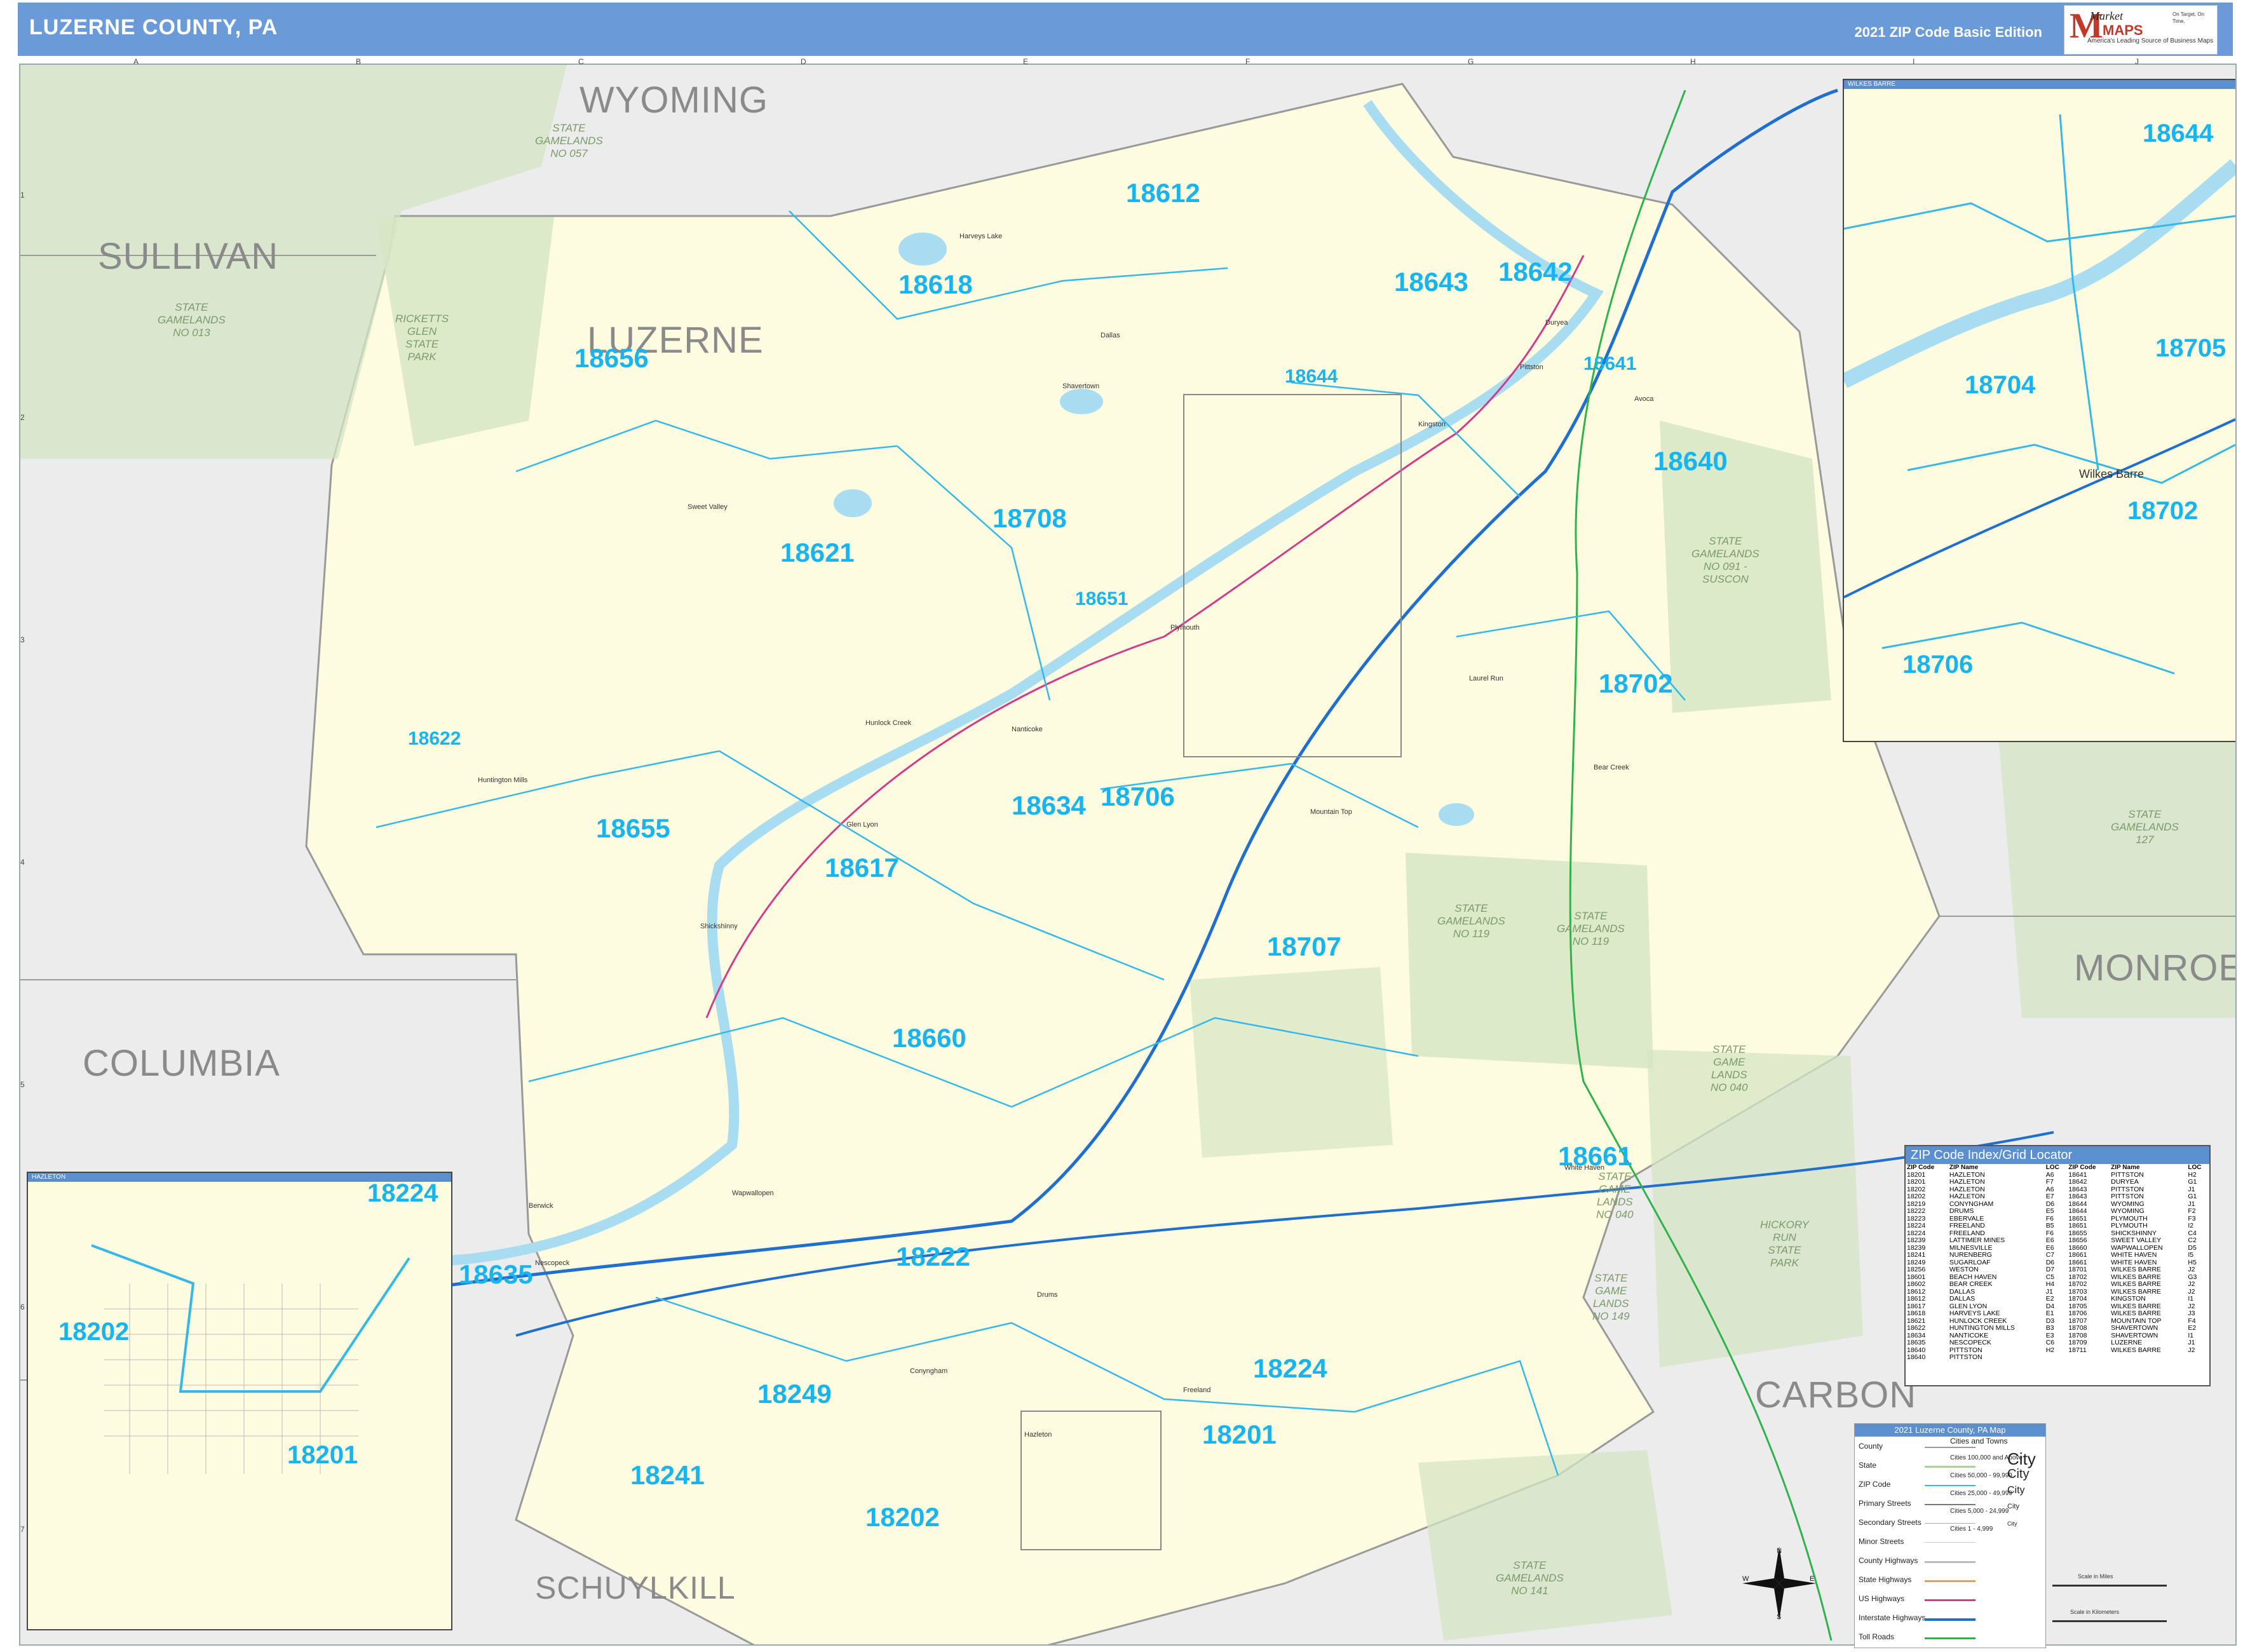 Image resolution: width=2250 pixels, height=1652 pixels. What do you see at coordinates (136, 62) in the screenshot?
I see `grid-col-a: A` at bounding box center [136, 62].